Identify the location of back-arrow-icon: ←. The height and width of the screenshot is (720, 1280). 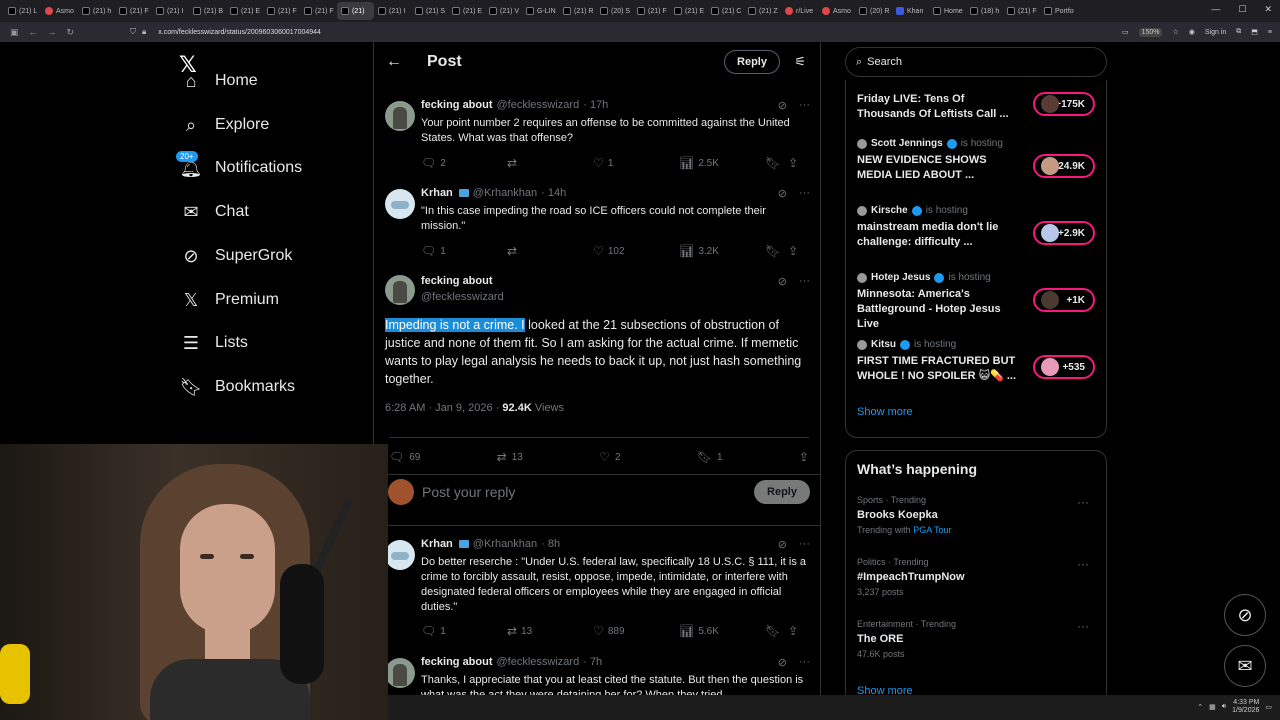
(396, 62).